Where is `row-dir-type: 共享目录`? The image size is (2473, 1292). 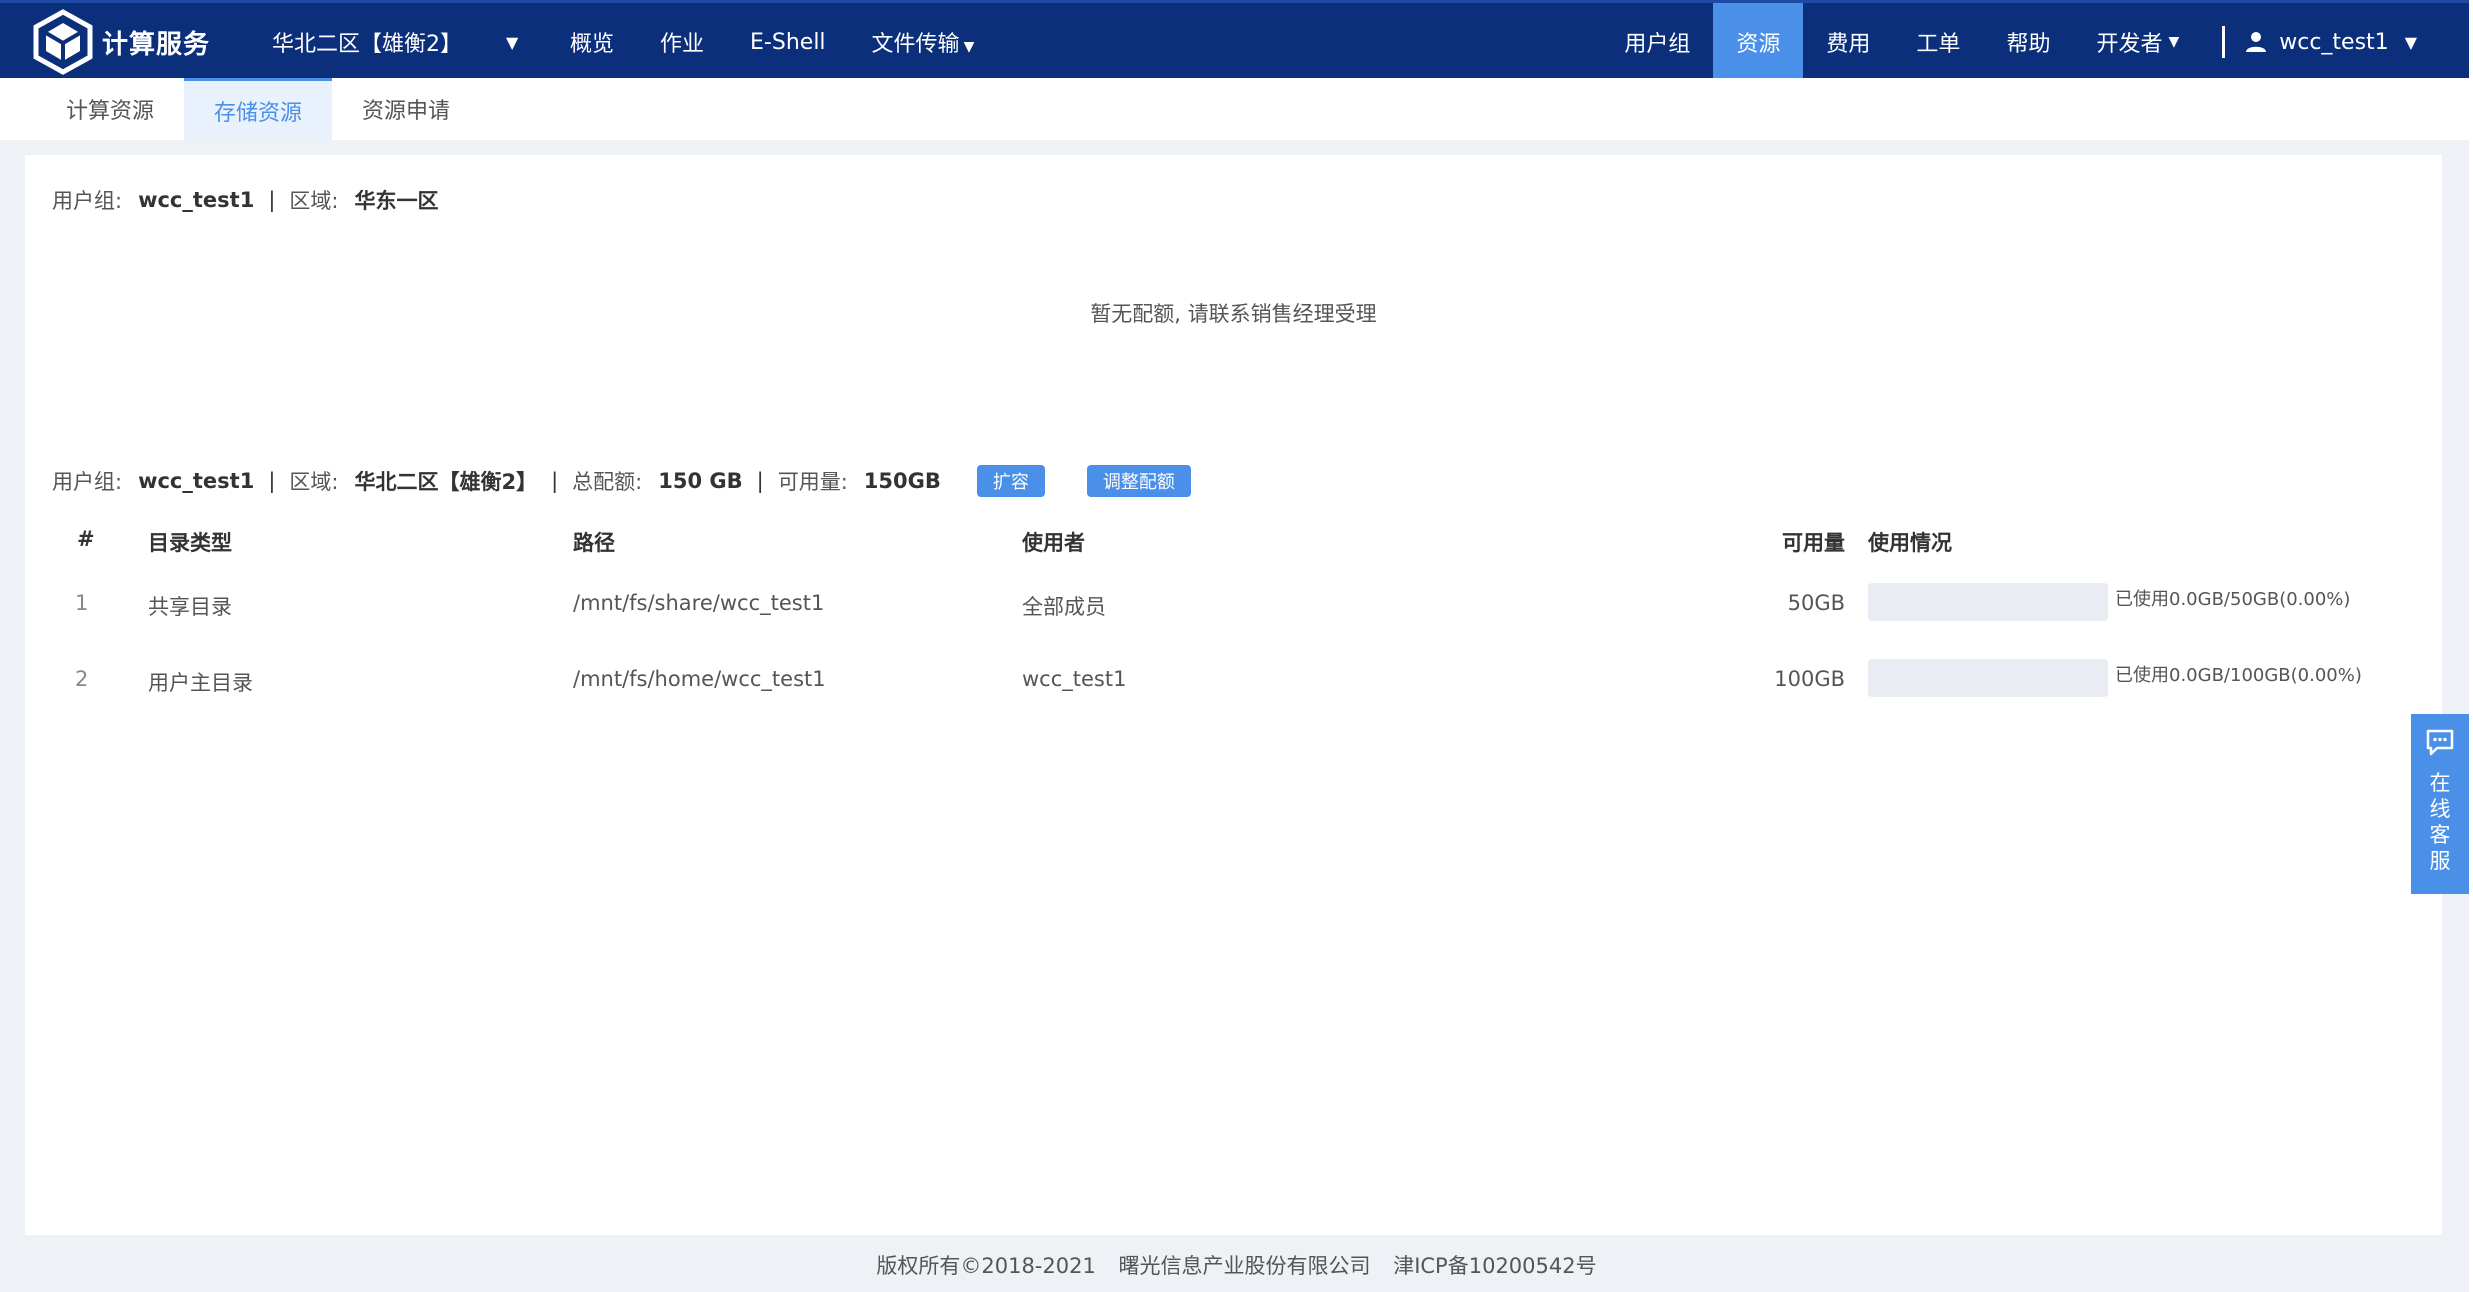
row-dir-type: 共享目录 is located at coordinates (190, 607).